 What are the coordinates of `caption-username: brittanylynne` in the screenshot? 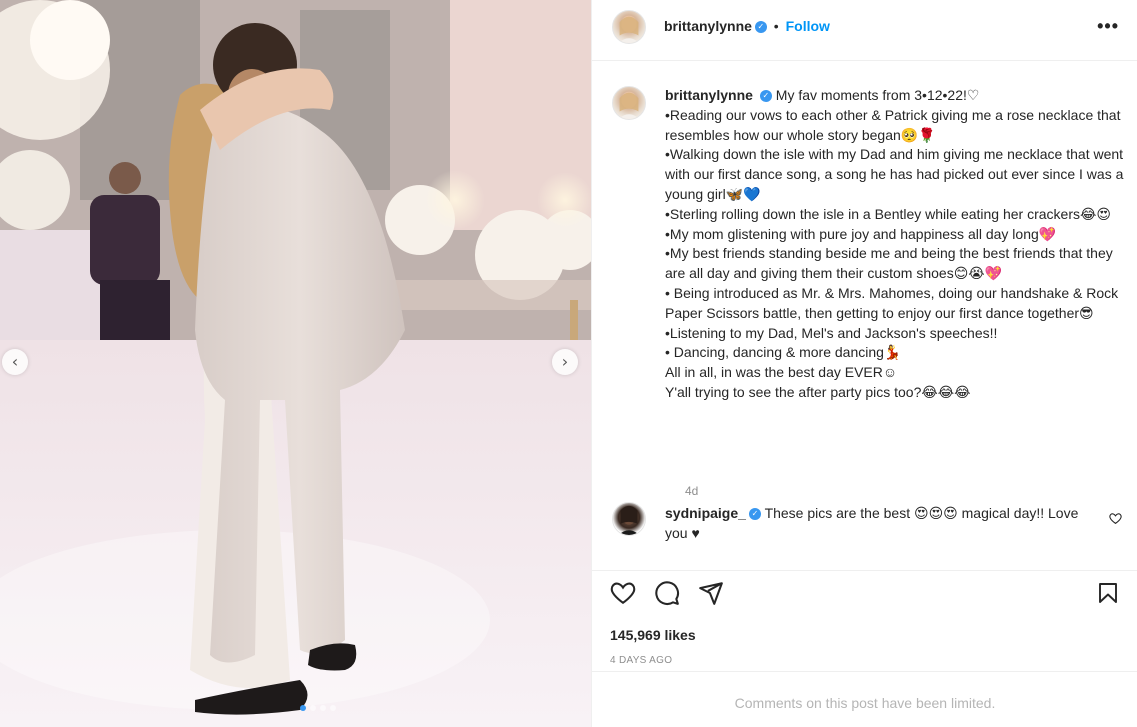 It's located at (709, 95).